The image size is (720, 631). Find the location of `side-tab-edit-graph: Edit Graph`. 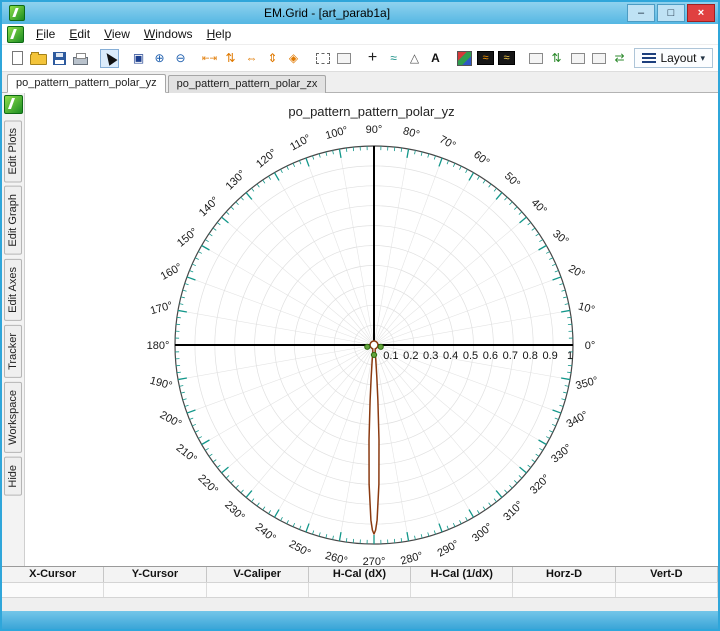

side-tab-edit-graph: Edit Graph is located at coordinates (13, 221).